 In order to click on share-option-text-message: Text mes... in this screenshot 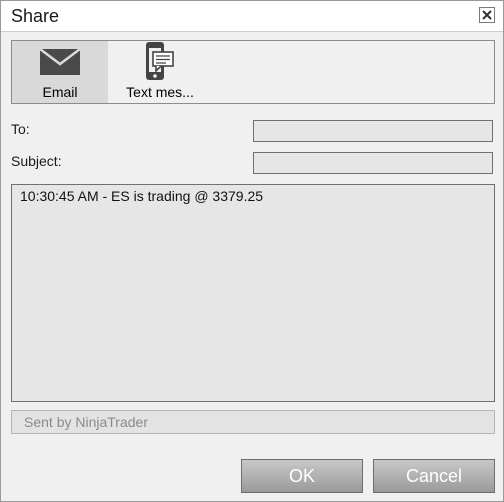, I will do `click(160, 72)`.